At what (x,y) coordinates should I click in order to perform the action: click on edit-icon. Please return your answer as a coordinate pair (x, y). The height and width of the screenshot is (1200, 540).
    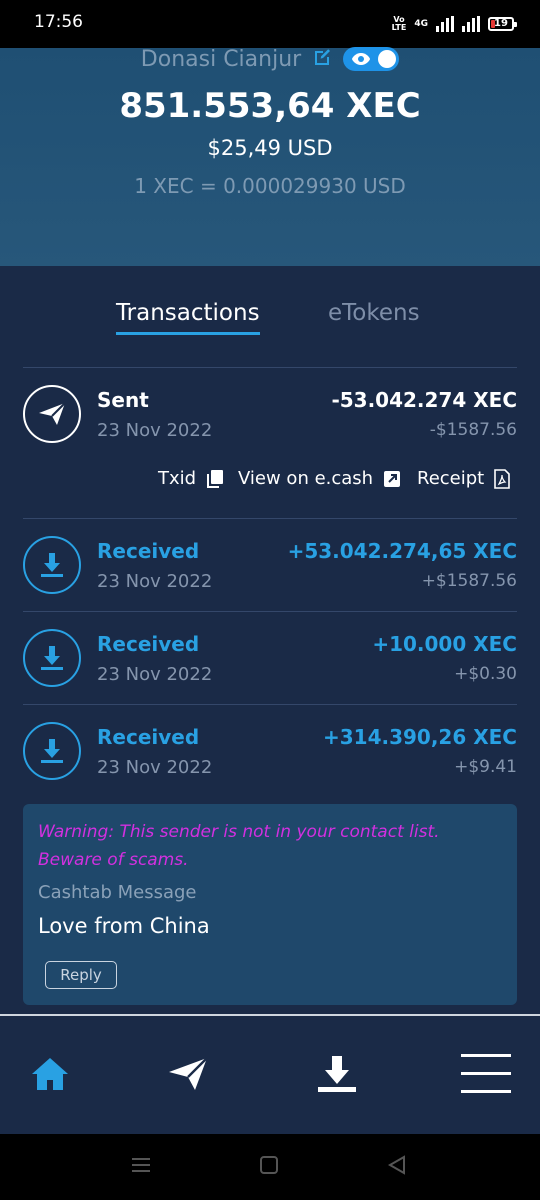
    Looking at the image, I should click on (322, 59).